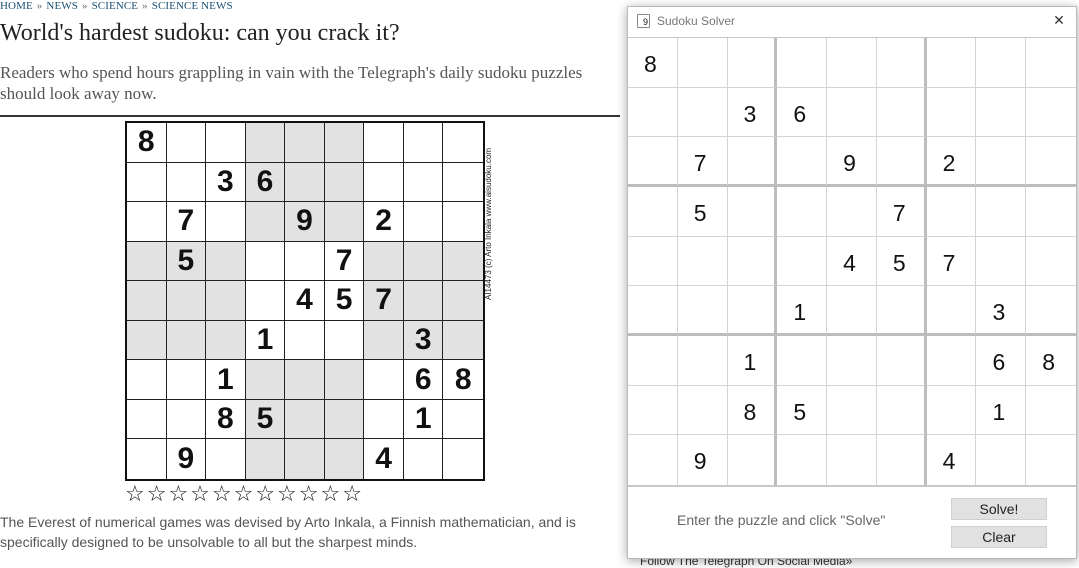 The height and width of the screenshot is (568, 1079). Describe the element at coordinates (999, 509) in the screenshot. I see `solve-button: Solve!` at that location.